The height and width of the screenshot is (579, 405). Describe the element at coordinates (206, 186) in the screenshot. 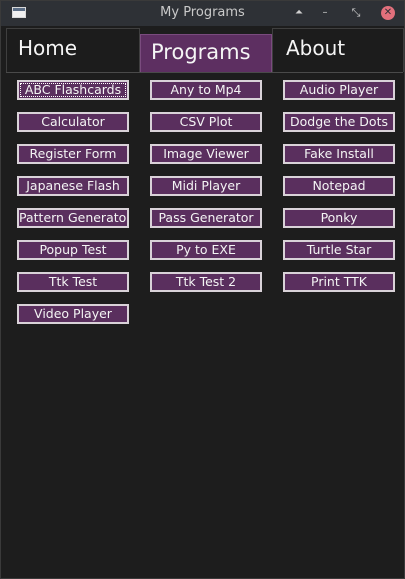

I see `midi-player-button: Midi Player` at that location.